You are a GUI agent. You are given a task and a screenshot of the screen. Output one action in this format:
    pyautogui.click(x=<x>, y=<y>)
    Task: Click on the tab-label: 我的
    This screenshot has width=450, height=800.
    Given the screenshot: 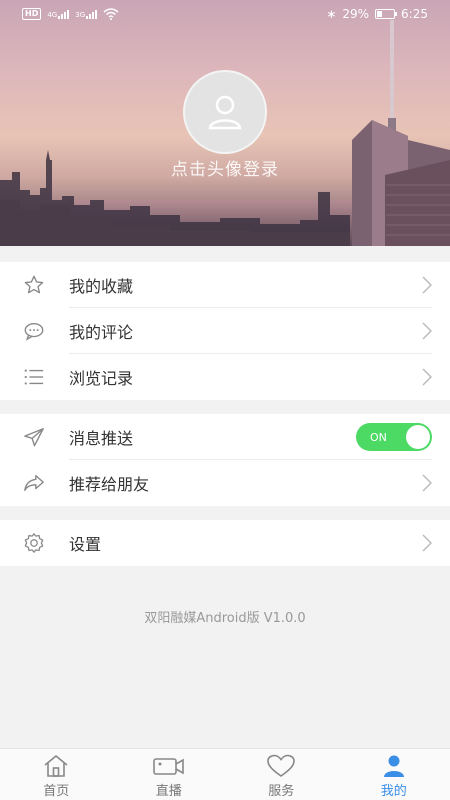 What is the action you would take?
    pyautogui.click(x=393, y=791)
    